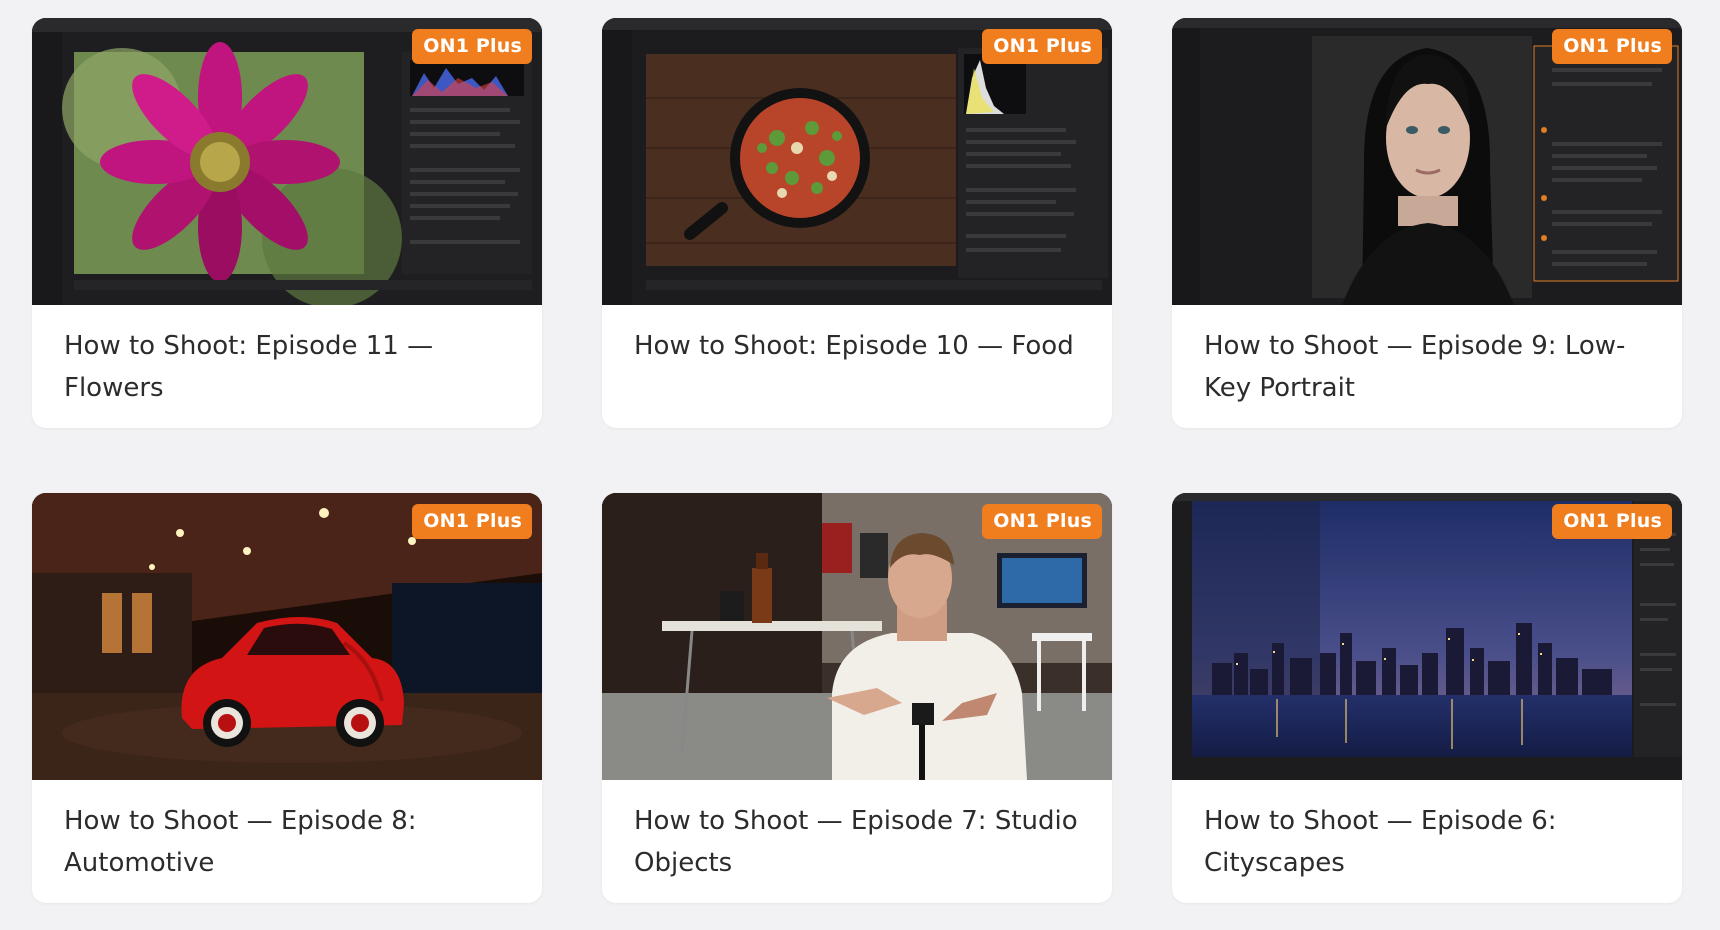 The height and width of the screenshot is (930, 1720). What do you see at coordinates (857, 832) in the screenshot?
I see `episode-title: How to Shoot — Episode 7: Studio Objects` at bounding box center [857, 832].